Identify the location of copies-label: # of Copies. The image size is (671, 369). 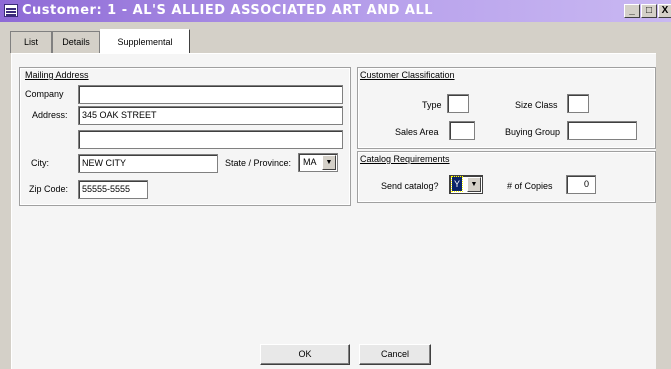
(530, 186).